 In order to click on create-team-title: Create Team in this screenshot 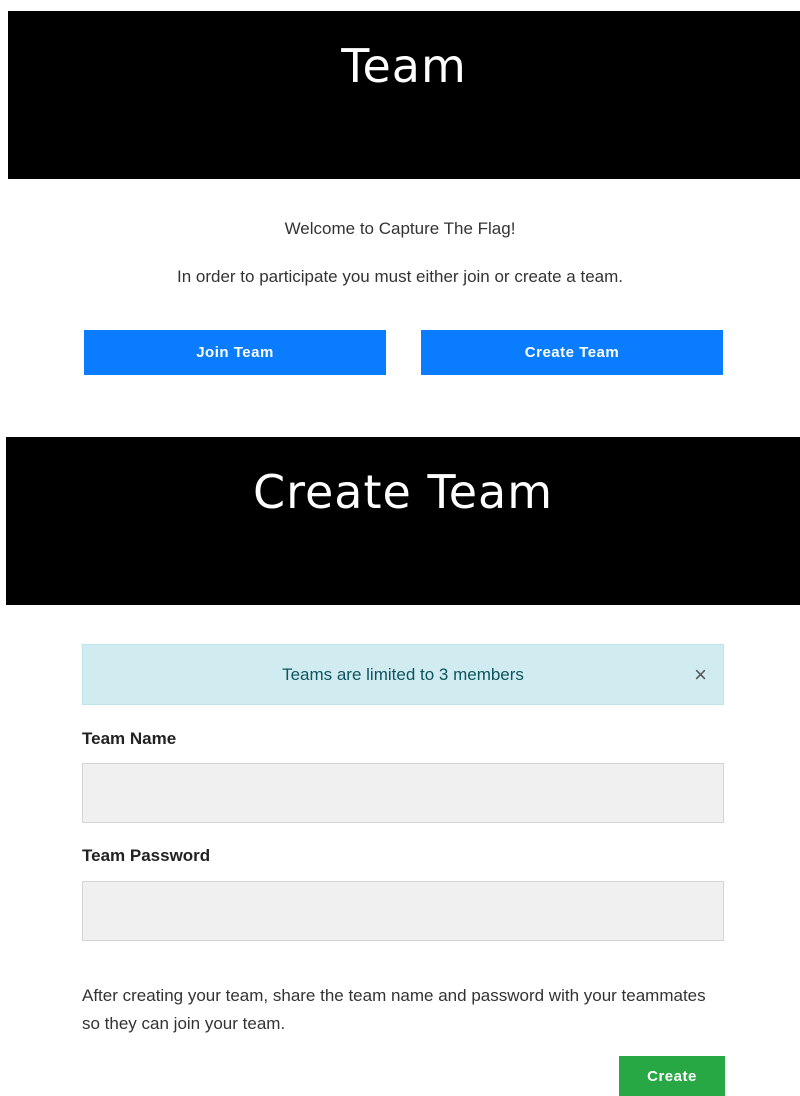, I will do `click(403, 492)`.